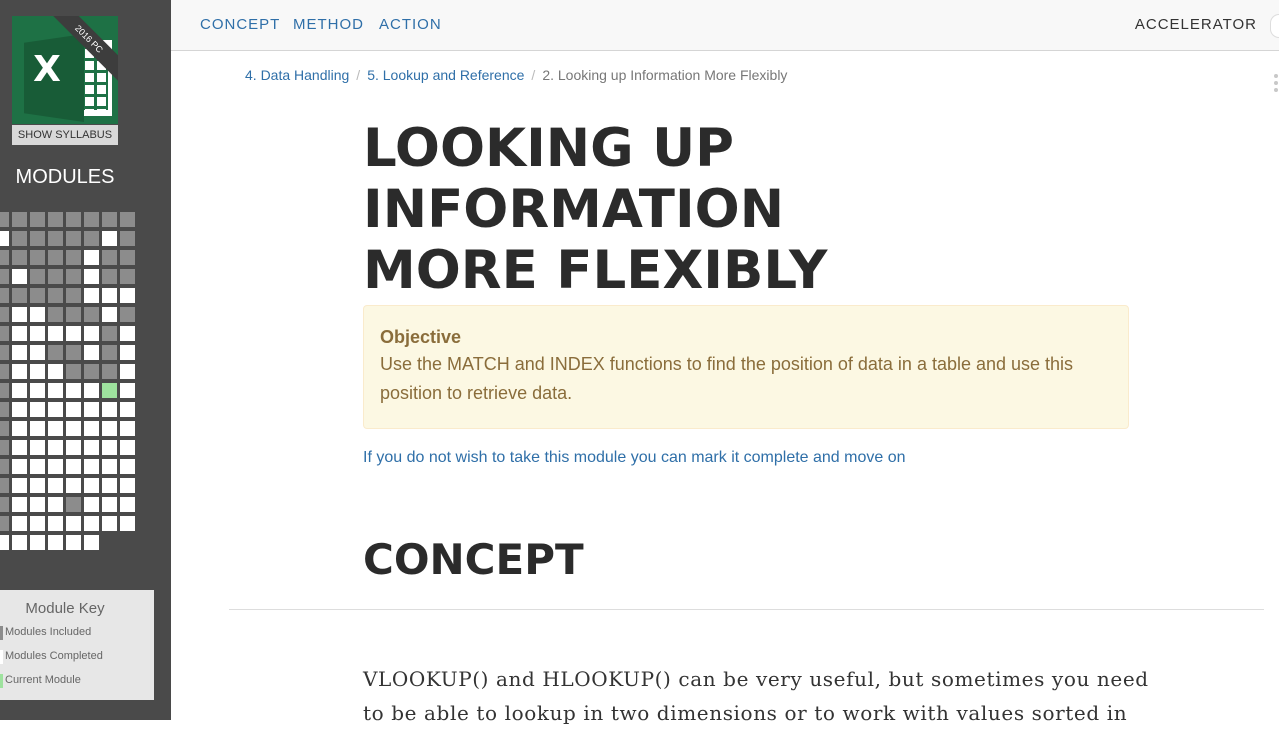 The image size is (1279, 730). I want to click on breadcrumb-lookup-reference: 5. Lookup and Reference, so click(445, 75).